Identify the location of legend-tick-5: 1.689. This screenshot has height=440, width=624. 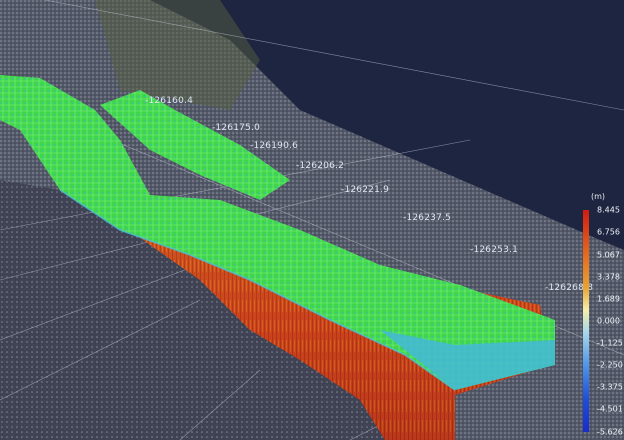
(608, 299).